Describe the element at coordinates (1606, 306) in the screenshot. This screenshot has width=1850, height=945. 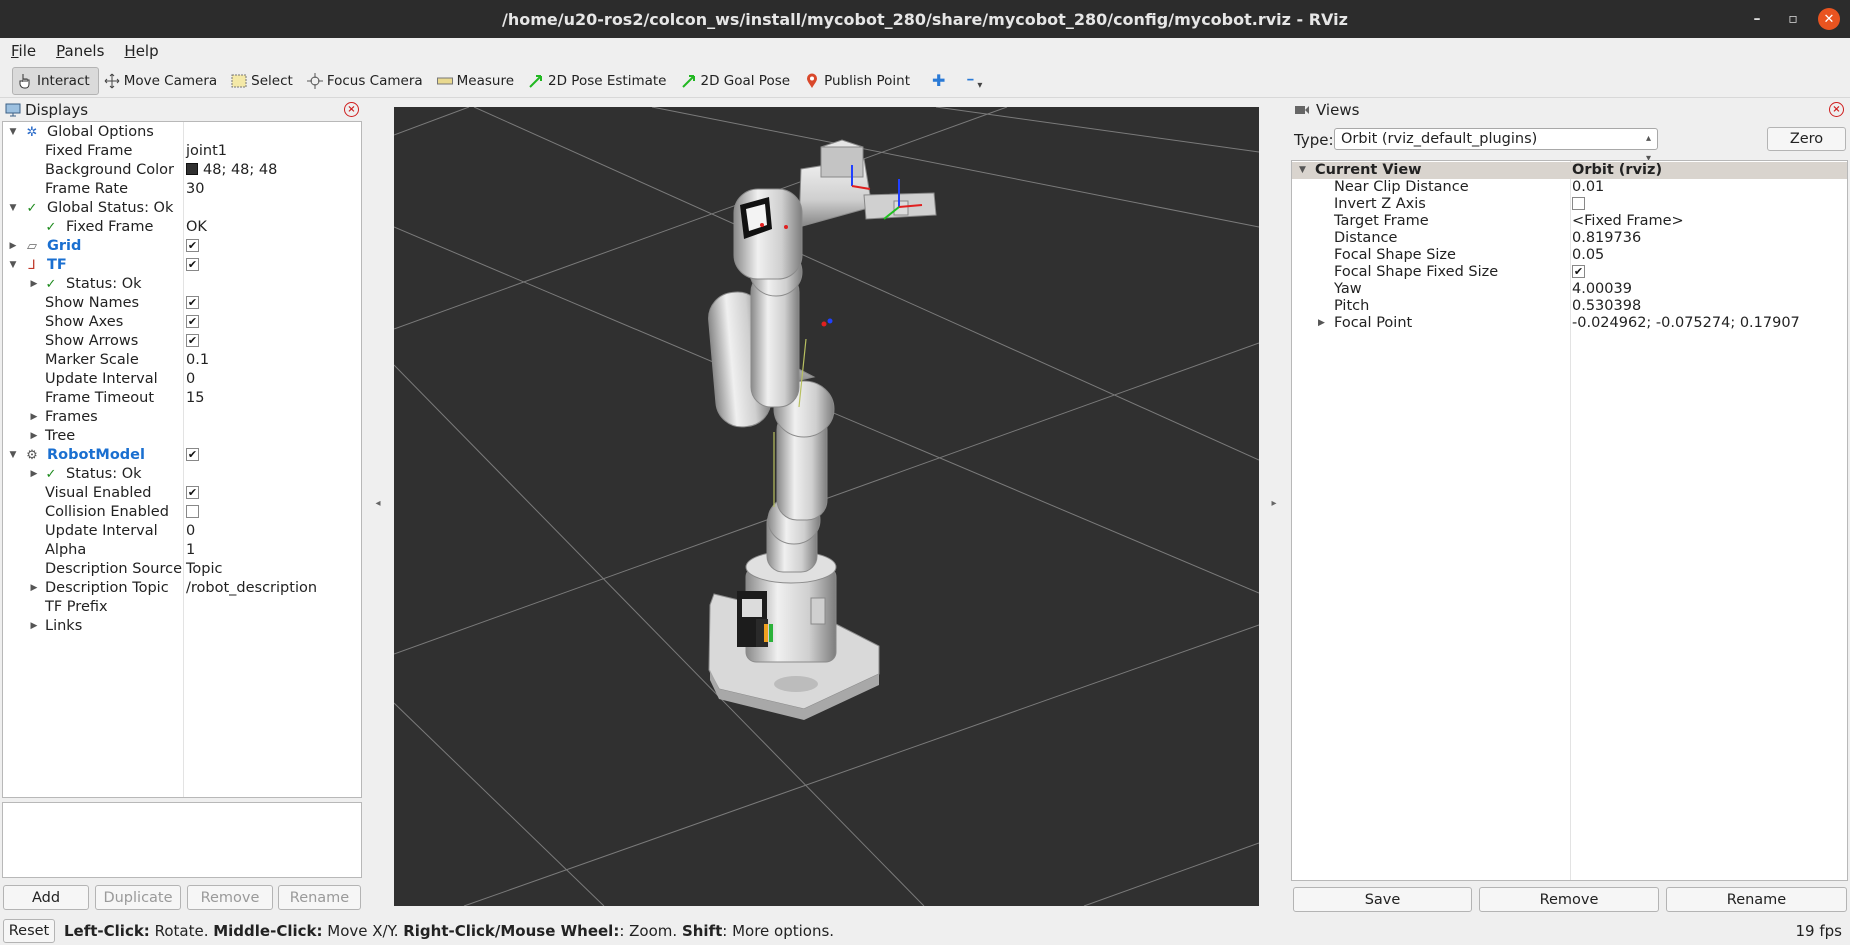
I see `property-value: 0.530398` at that location.